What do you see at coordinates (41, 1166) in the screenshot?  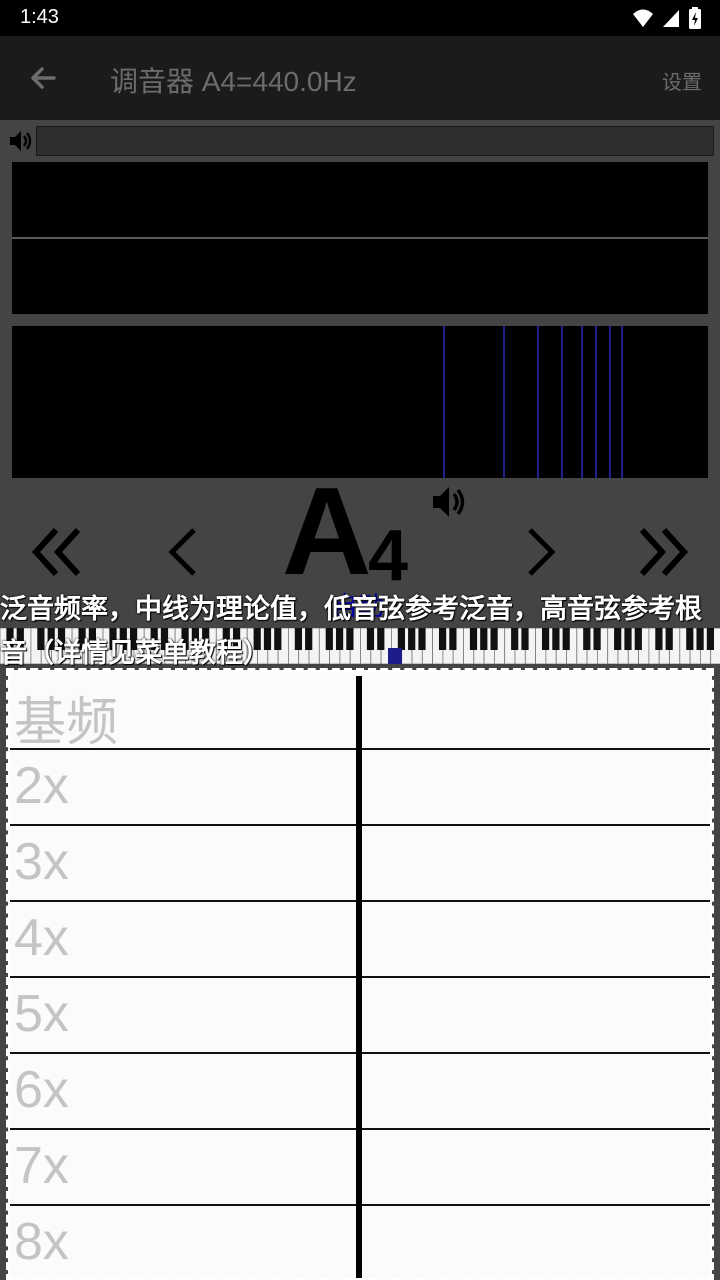 I see `harmonic-row-label: 7x` at bounding box center [41, 1166].